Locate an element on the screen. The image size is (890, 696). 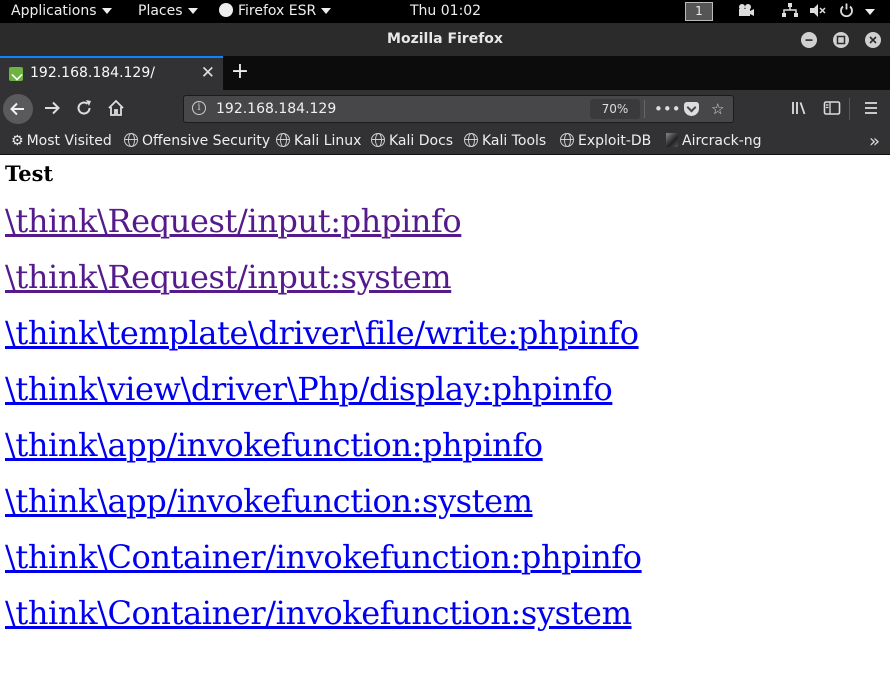
forward-button is located at coordinates (52, 110).